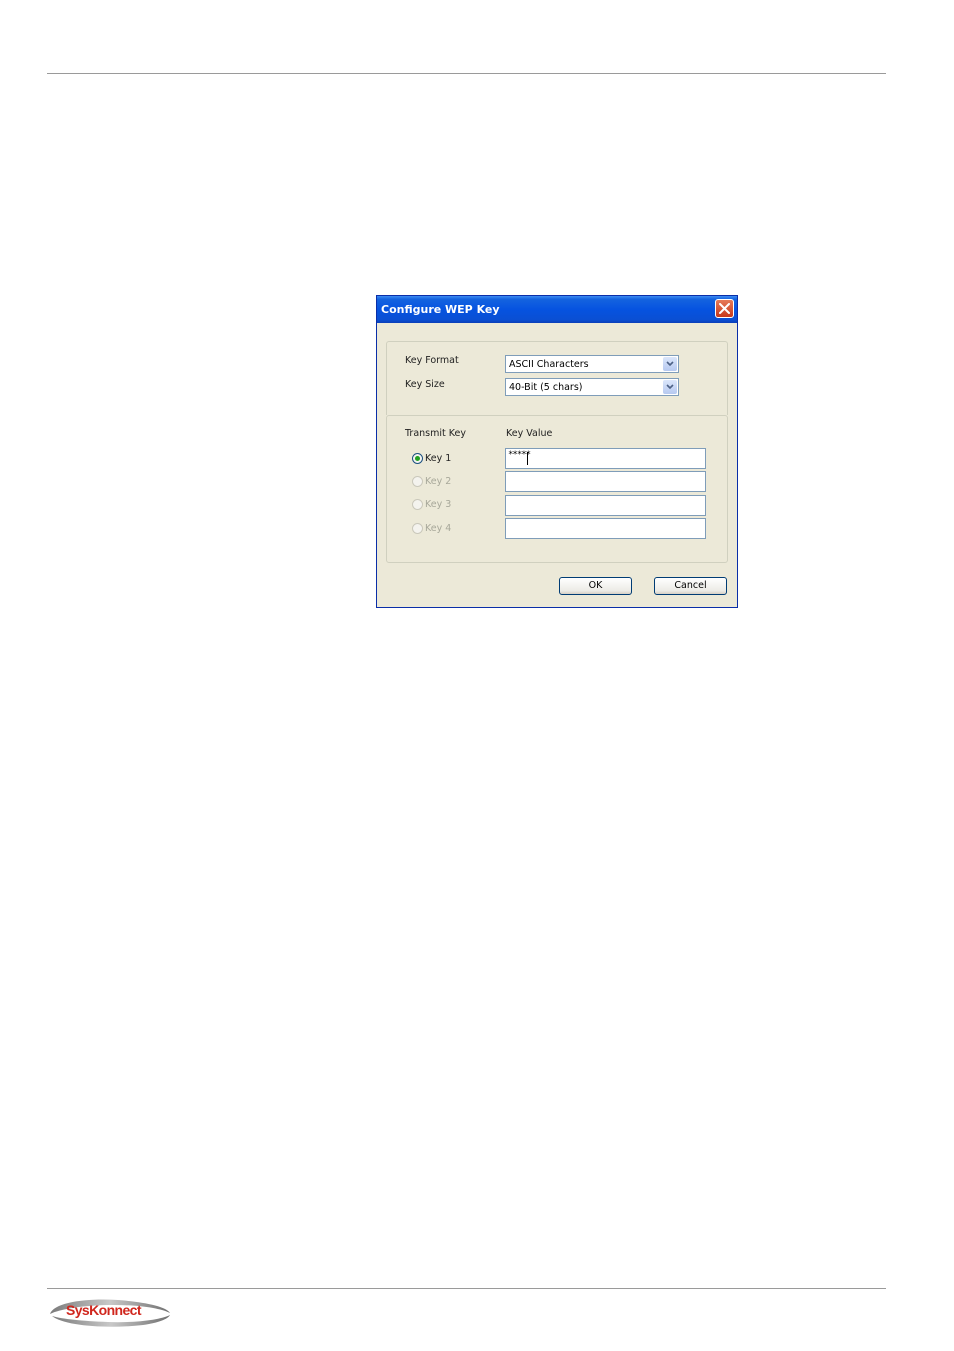  Describe the element at coordinates (592, 387) in the screenshot. I see `key-size-select: 40-Bit (5 chars)` at that location.